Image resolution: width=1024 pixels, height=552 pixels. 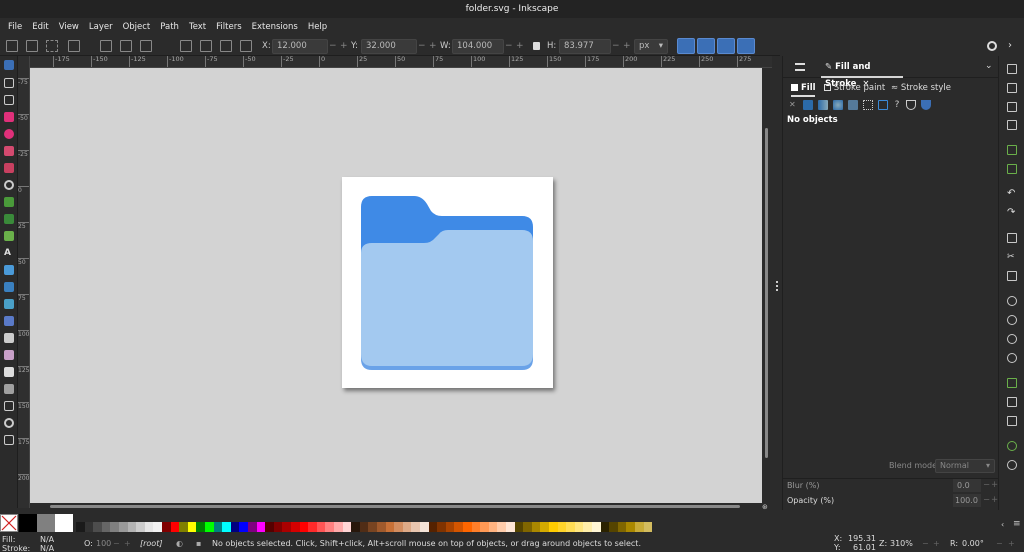 What do you see at coordinates (46, 523) in the screenshot?
I see `swatch-gray` at bounding box center [46, 523].